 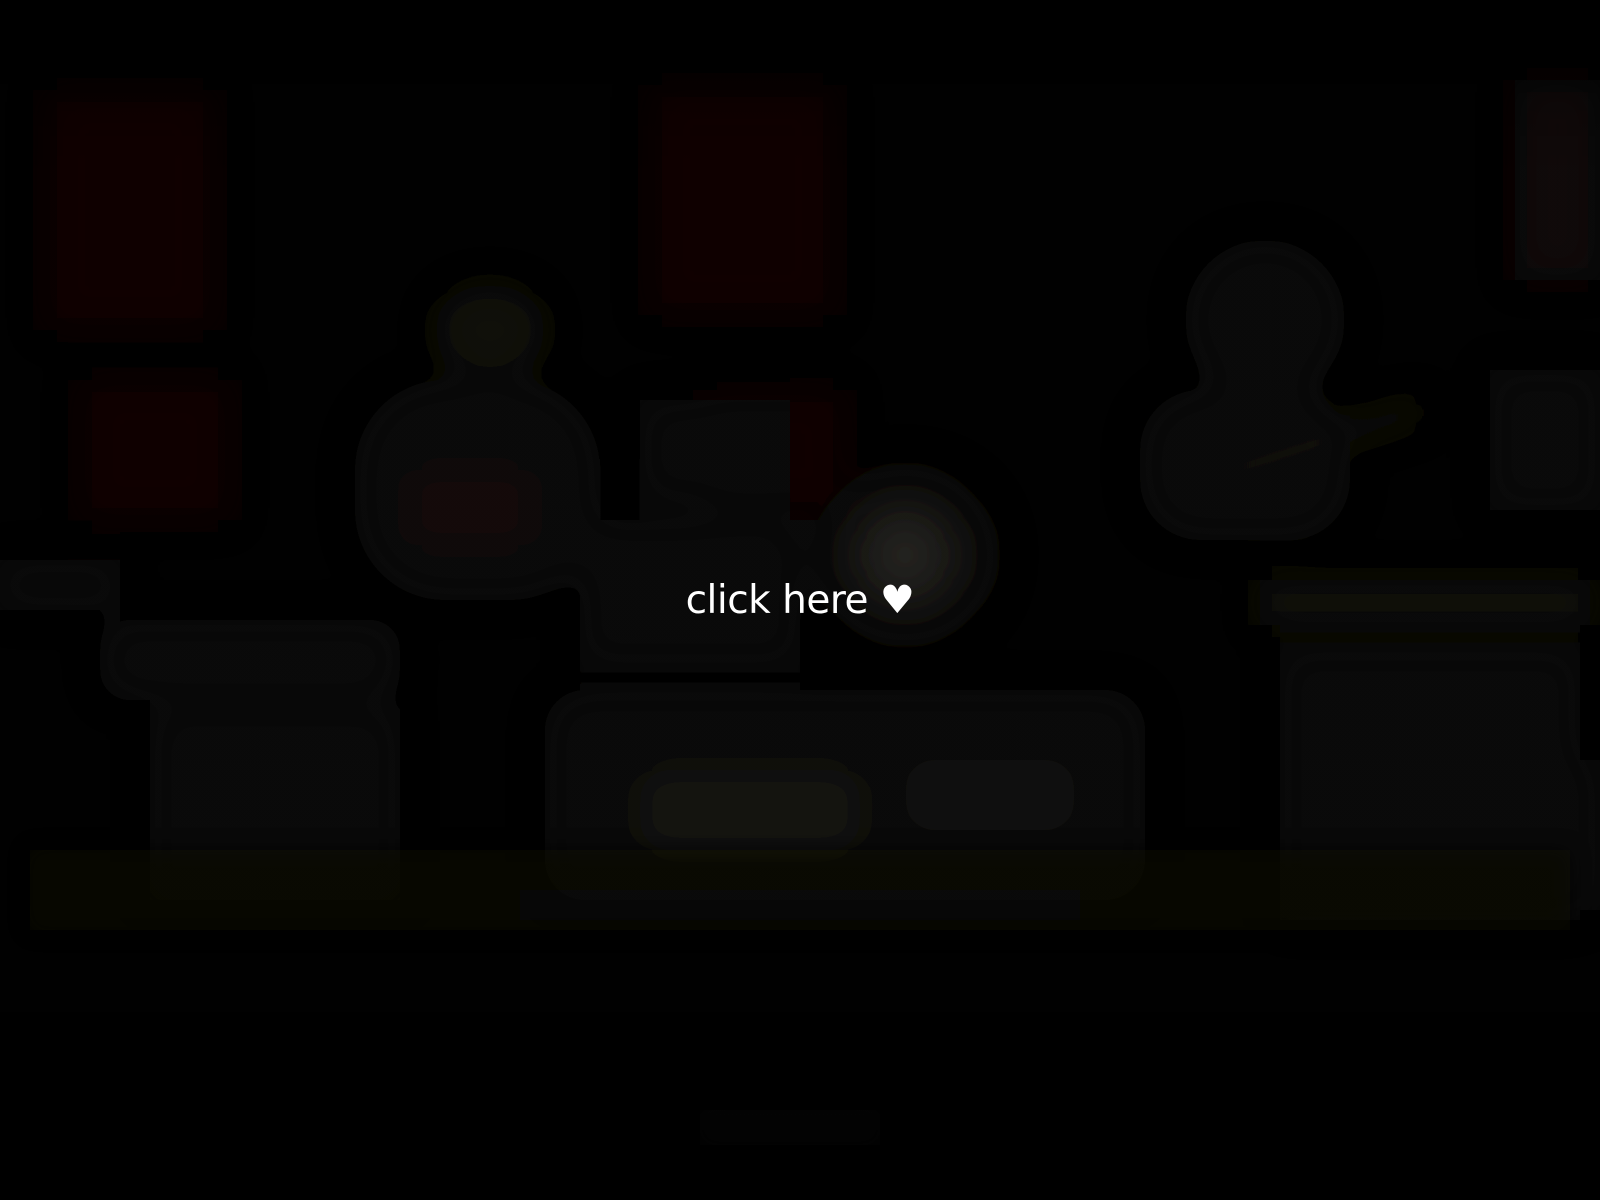 I want to click on click-here-link: click here ♥, so click(x=800, y=601).